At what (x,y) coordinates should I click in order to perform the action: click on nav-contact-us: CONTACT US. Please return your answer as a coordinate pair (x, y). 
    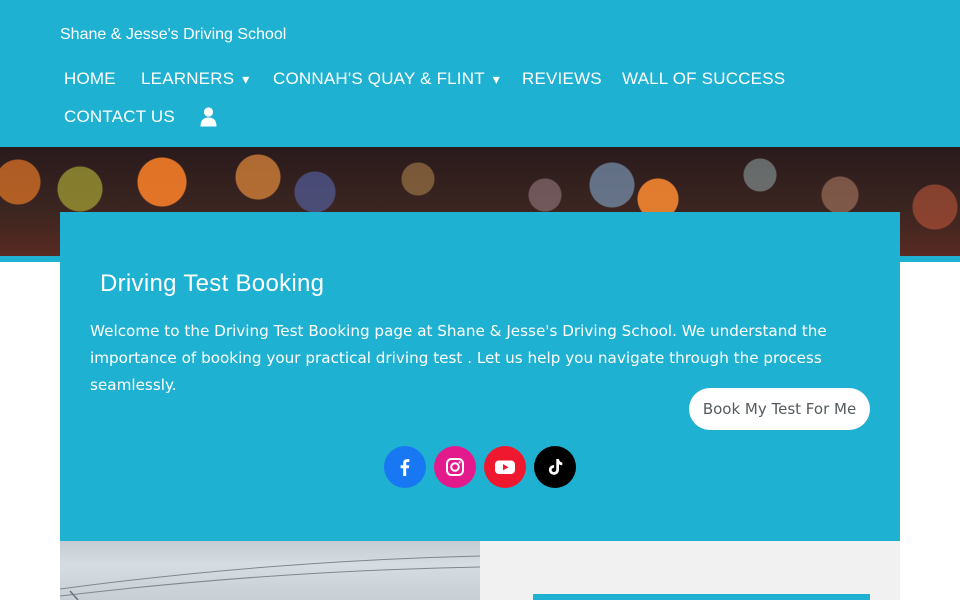
    Looking at the image, I should click on (119, 117).